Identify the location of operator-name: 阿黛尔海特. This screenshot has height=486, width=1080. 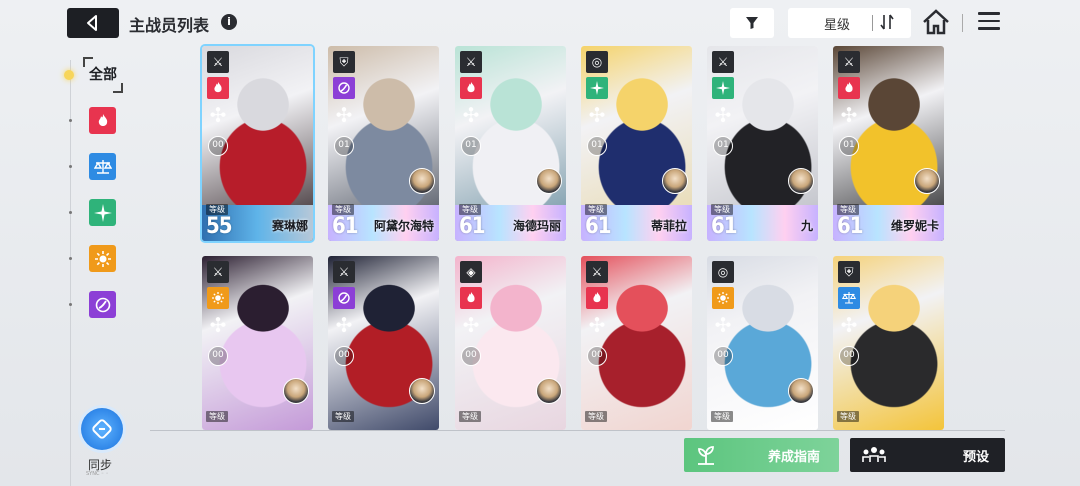
(403, 226).